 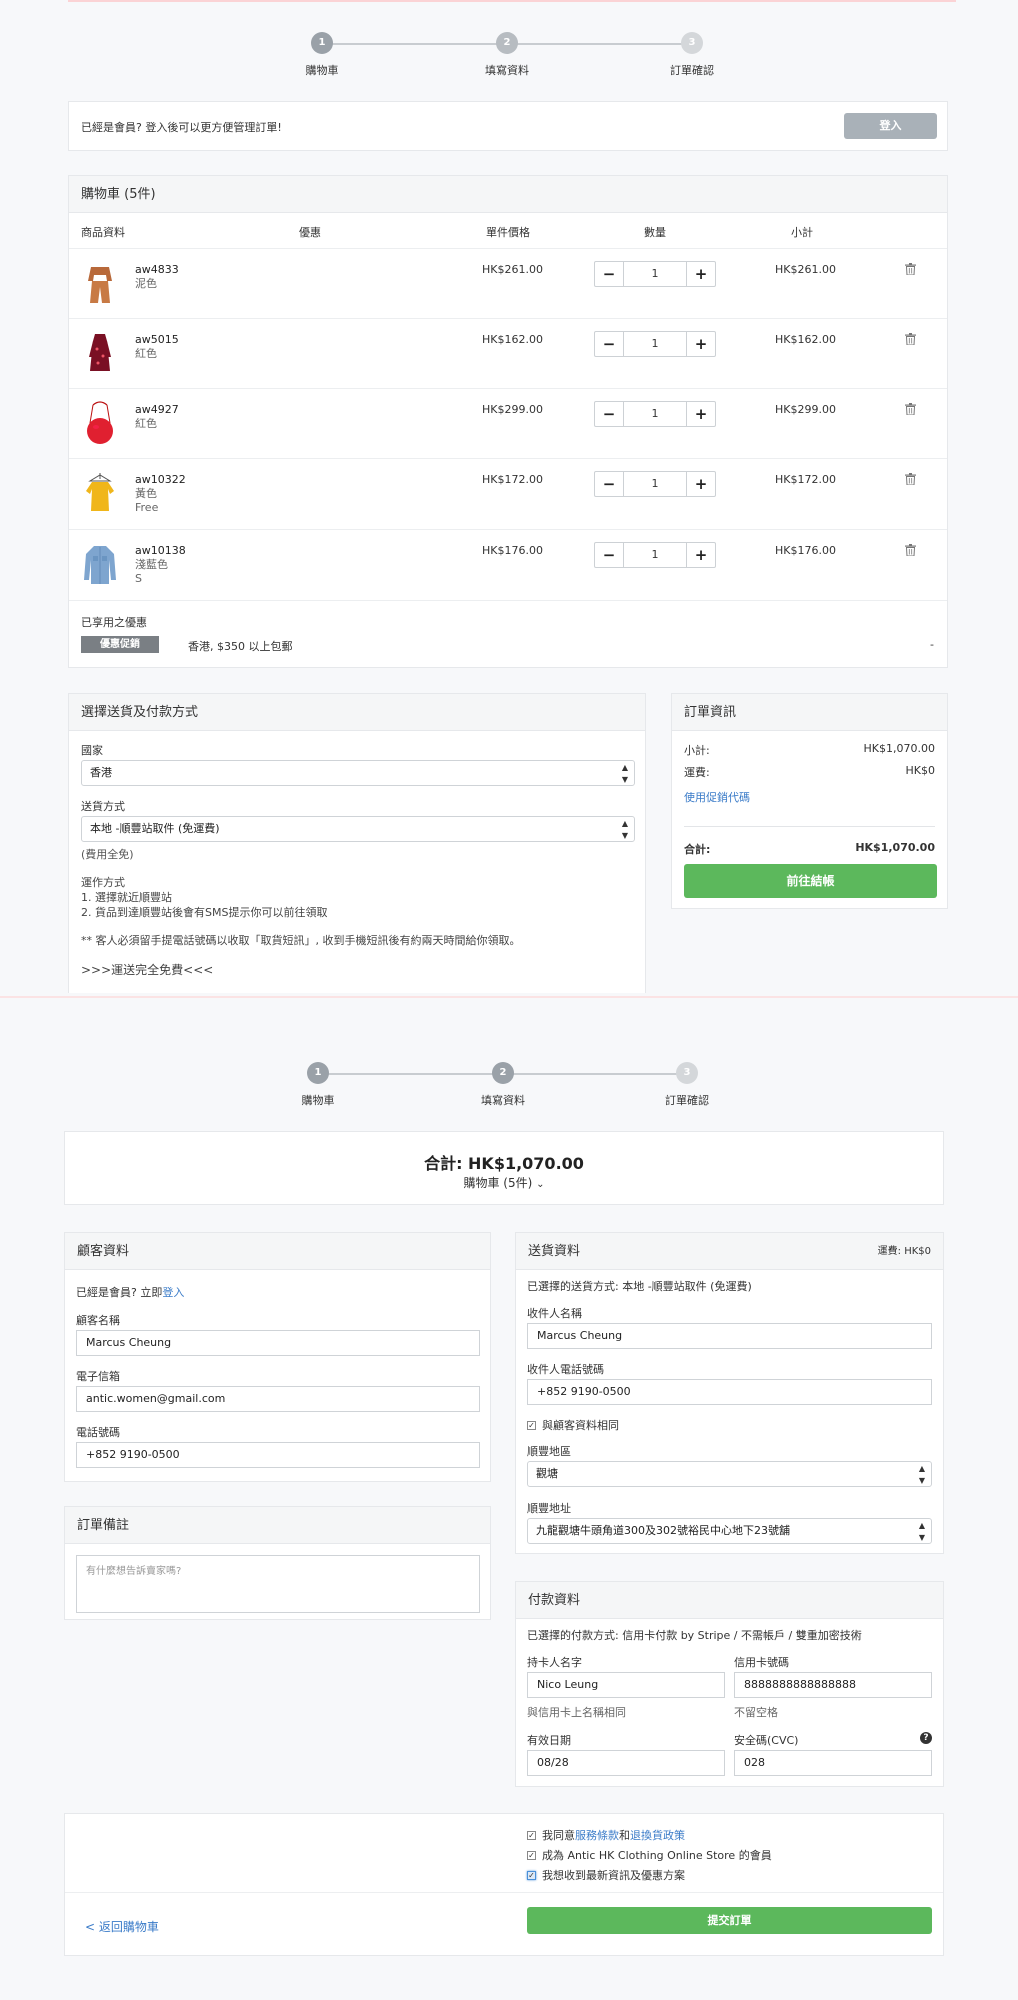 I want to click on newsletter-label: 我想收到最新資訊及優惠方案, so click(x=613, y=1875).